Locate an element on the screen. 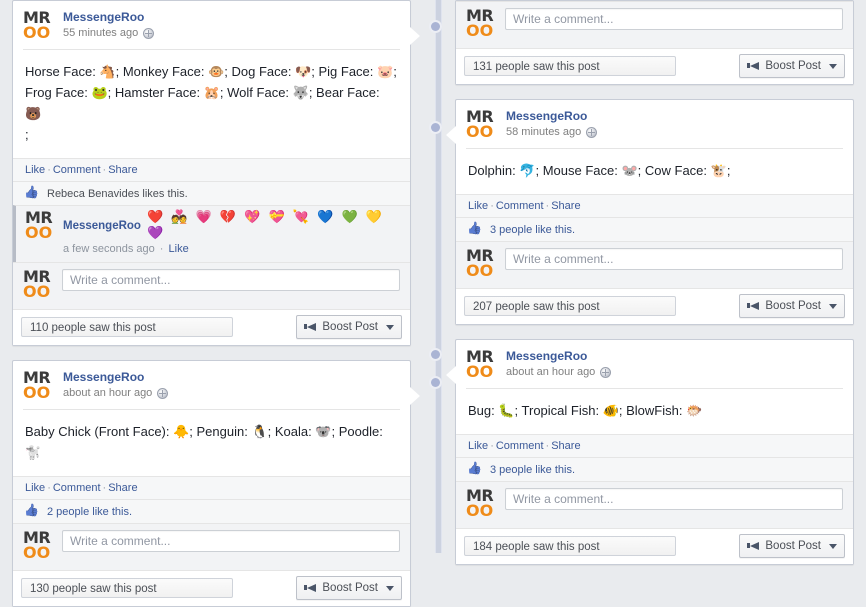  reach-box: 110 people saw this post is located at coordinates (127, 327).